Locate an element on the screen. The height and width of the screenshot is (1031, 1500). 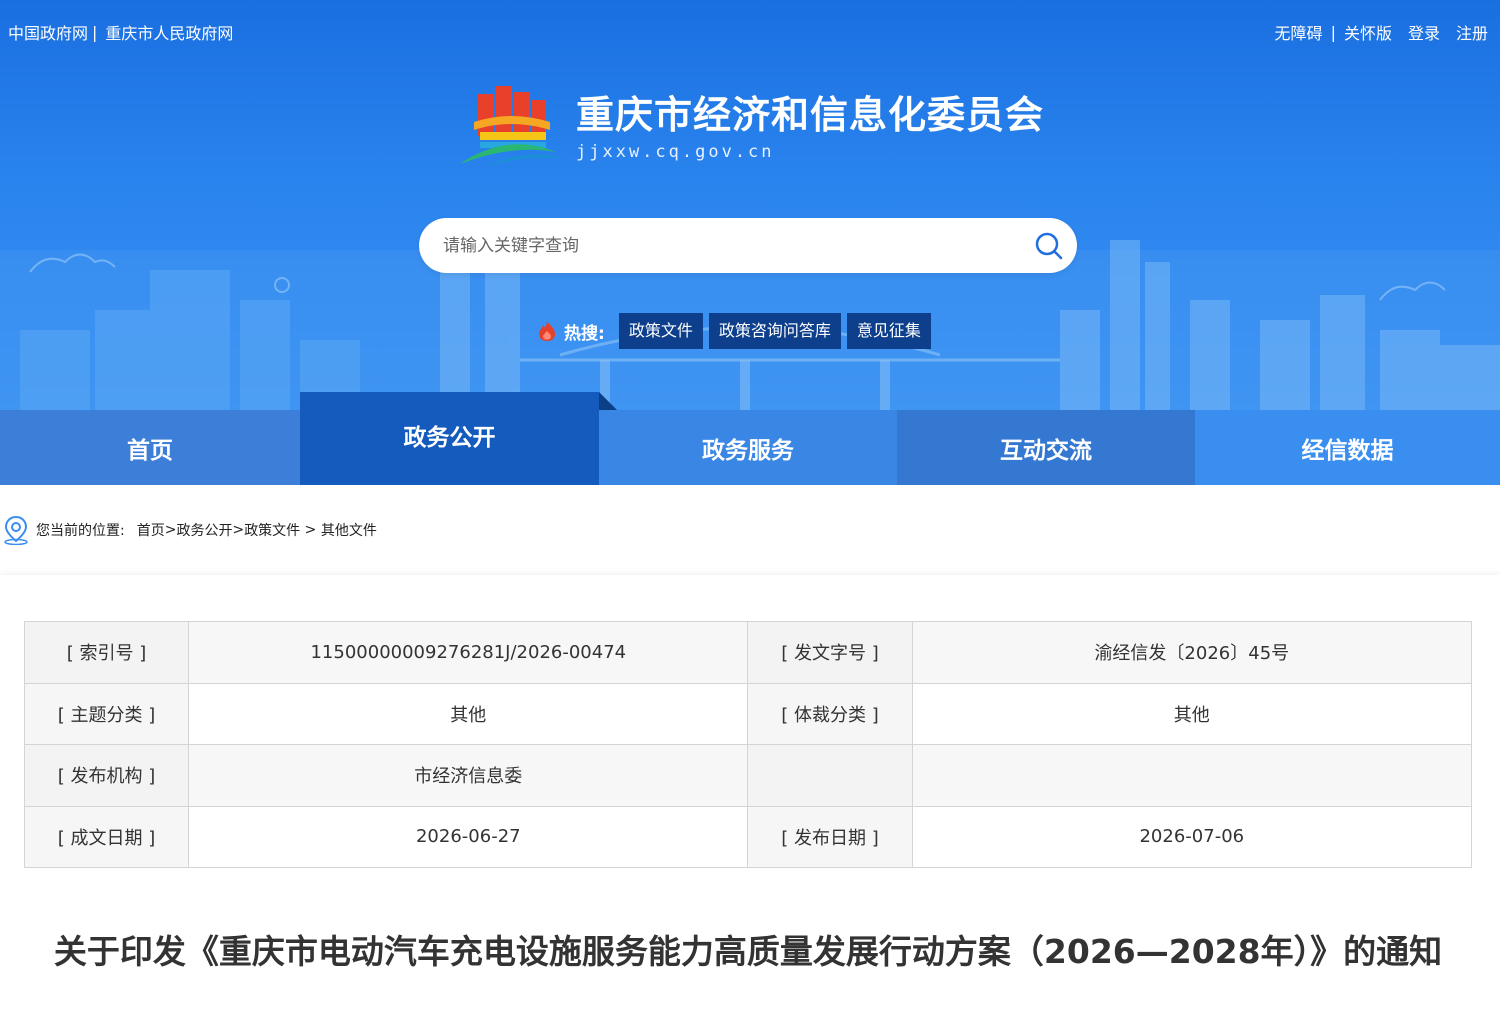
search-button is located at coordinates (1049, 245).